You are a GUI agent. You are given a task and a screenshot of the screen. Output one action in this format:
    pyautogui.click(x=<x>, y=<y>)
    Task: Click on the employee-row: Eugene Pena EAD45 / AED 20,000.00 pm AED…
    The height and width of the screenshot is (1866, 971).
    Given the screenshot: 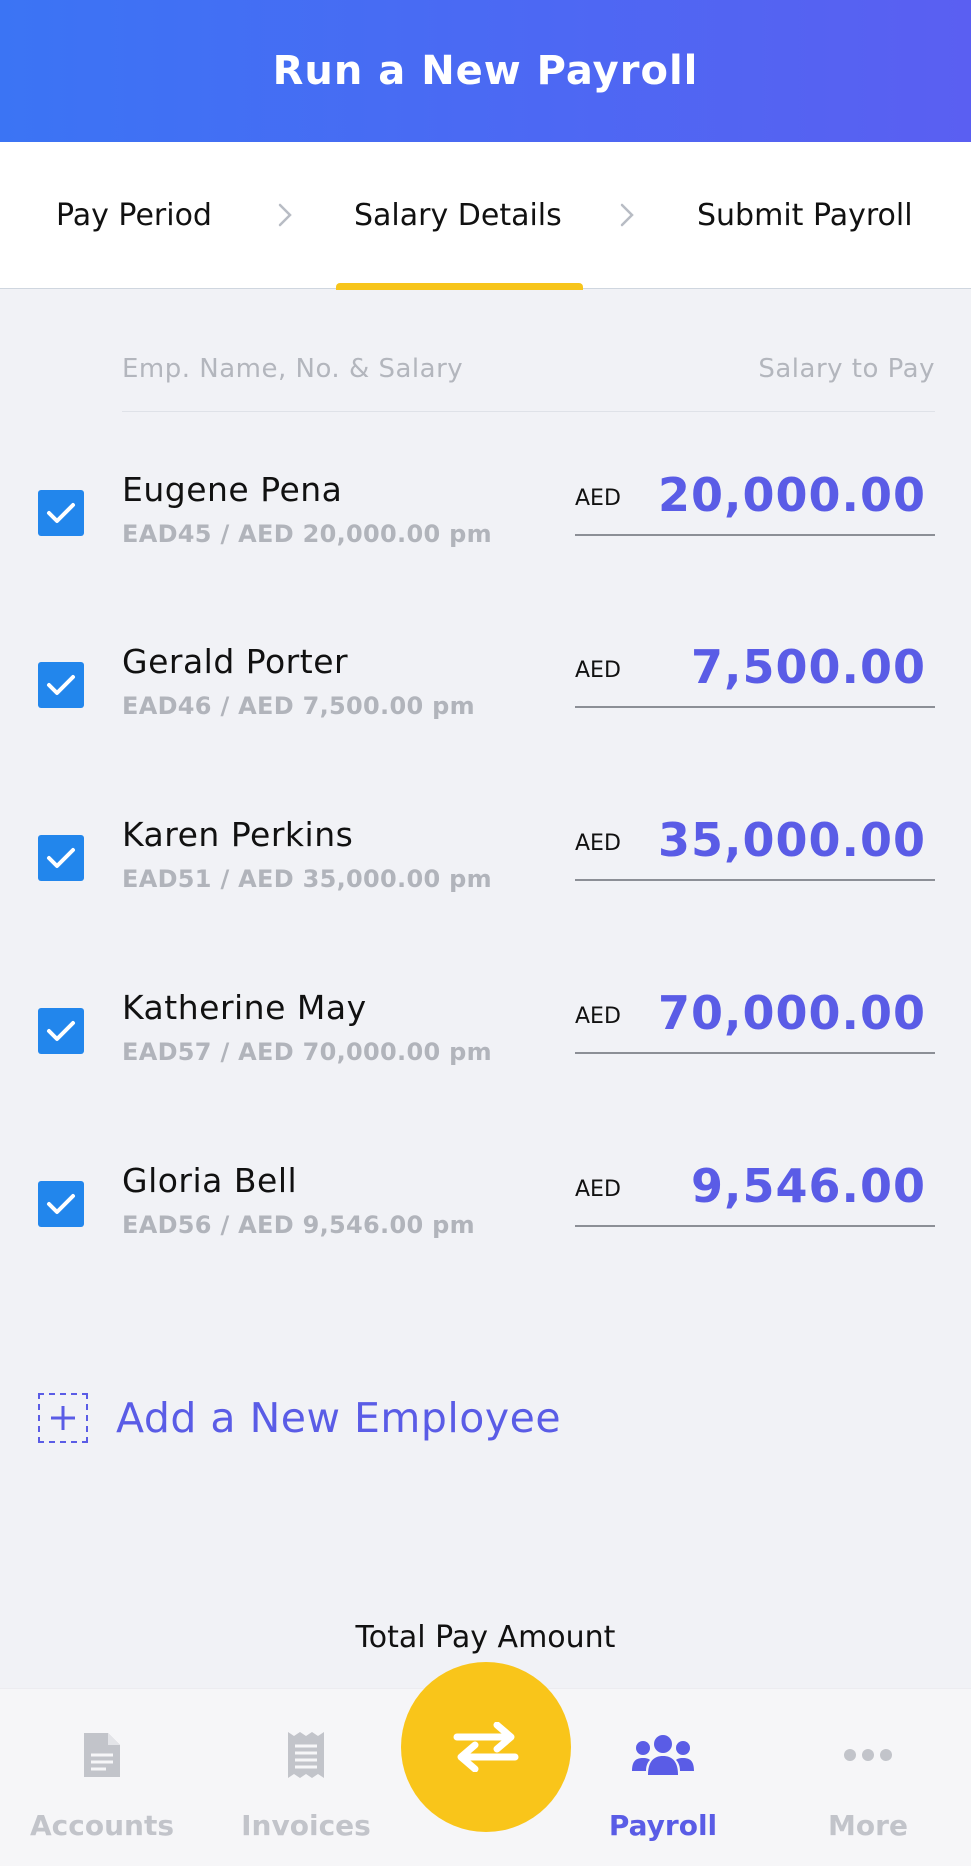 What is the action you would take?
    pyautogui.click(x=485, y=519)
    